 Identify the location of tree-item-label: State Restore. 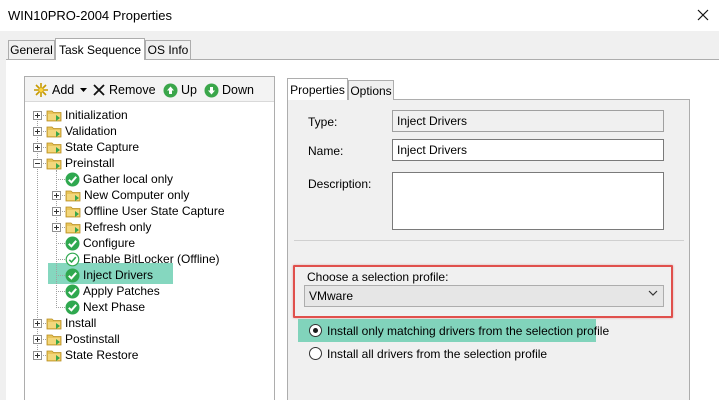
(102, 355).